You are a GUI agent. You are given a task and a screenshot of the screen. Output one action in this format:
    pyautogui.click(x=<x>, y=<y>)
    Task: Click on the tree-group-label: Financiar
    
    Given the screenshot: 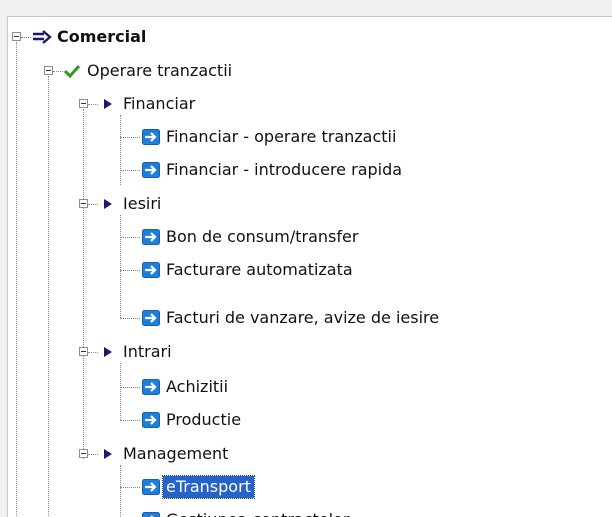 What is the action you would take?
    pyautogui.click(x=159, y=104)
    